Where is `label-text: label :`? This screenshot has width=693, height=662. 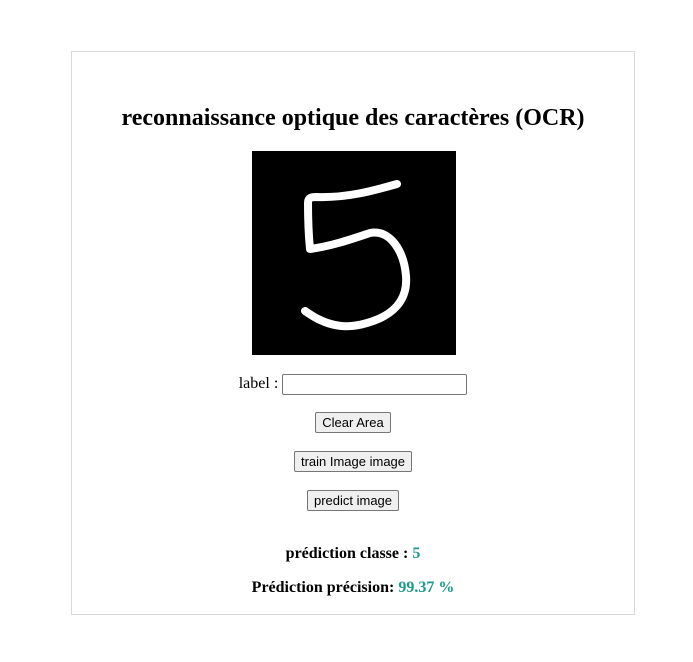 label-text: label : is located at coordinates (258, 383).